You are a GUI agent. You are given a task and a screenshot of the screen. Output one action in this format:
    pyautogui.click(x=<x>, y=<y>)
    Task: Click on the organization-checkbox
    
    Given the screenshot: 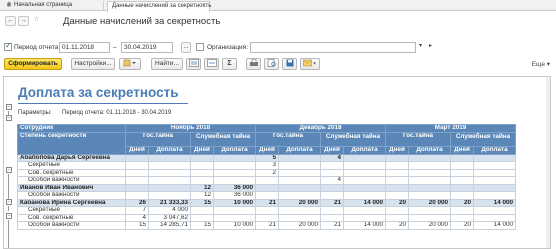 What is the action you would take?
    pyautogui.click(x=200, y=47)
    